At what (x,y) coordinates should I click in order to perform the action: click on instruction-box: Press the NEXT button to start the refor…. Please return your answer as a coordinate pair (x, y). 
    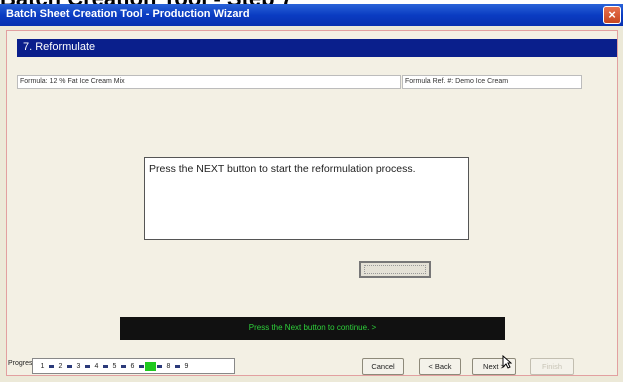
    Looking at the image, I should click on (306, 198).